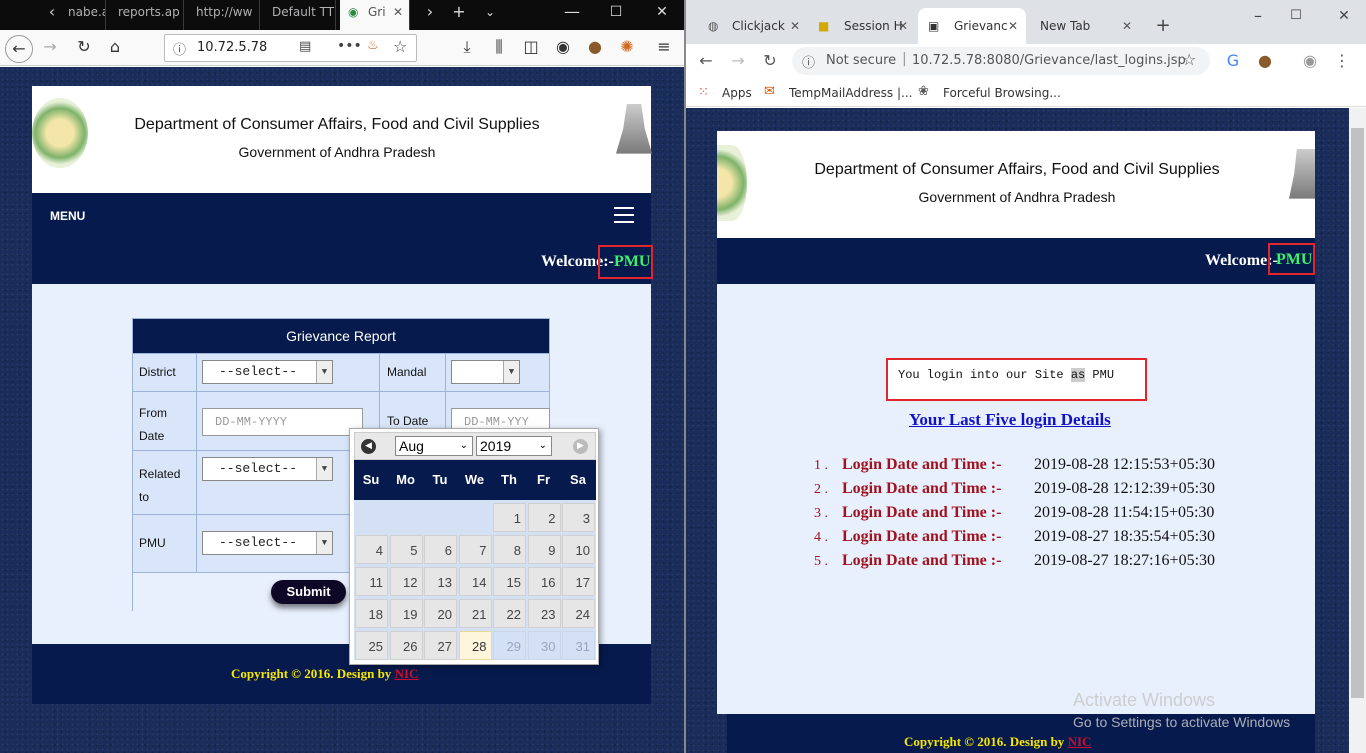  I want to click on next-month-icon: ▶, so click(580, 446).